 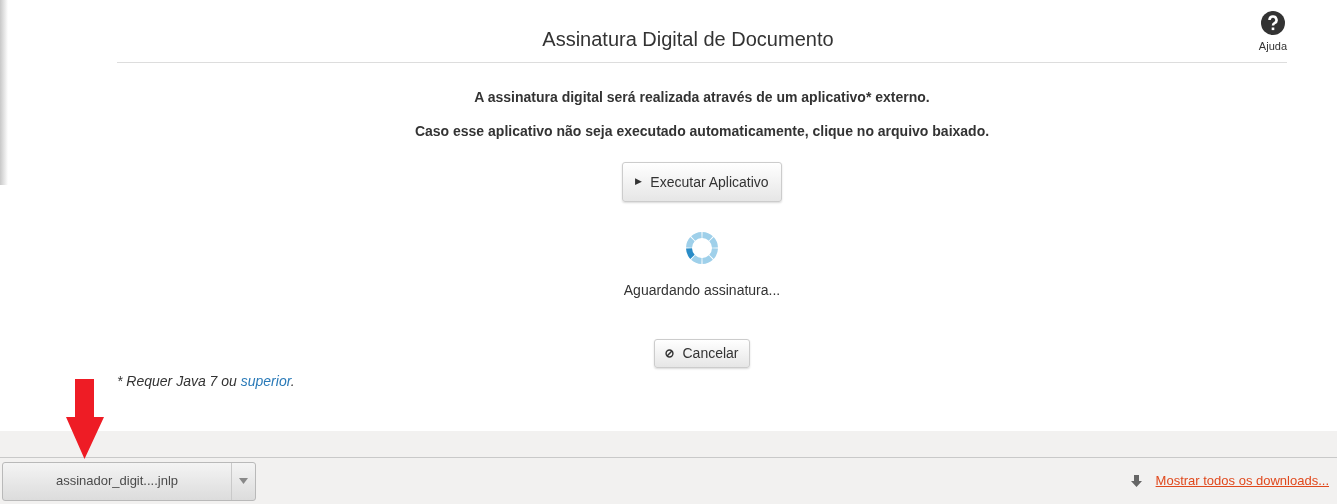 I want to click on footnote-text: * Requer Java 7 ou superior., so click(x=206, y=381).